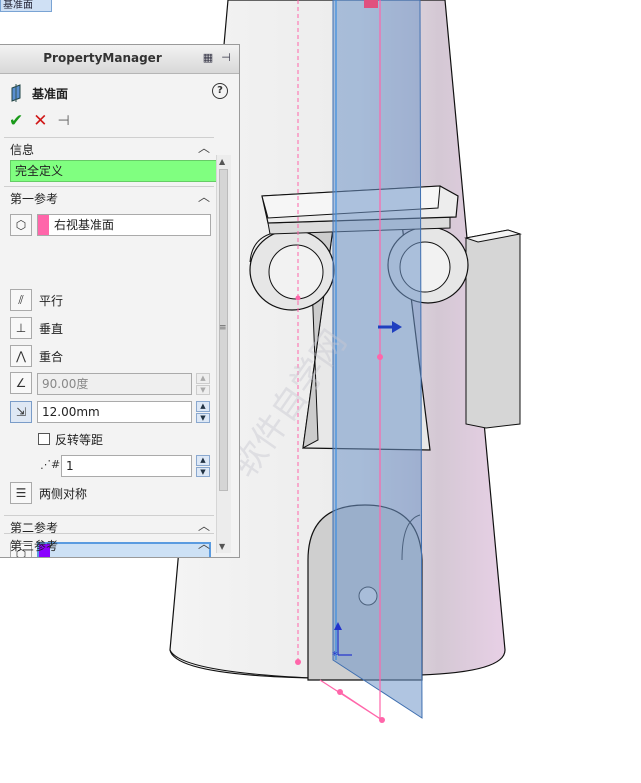  I want to click on reference-cube-icon: ⬡, so click(21, 225).